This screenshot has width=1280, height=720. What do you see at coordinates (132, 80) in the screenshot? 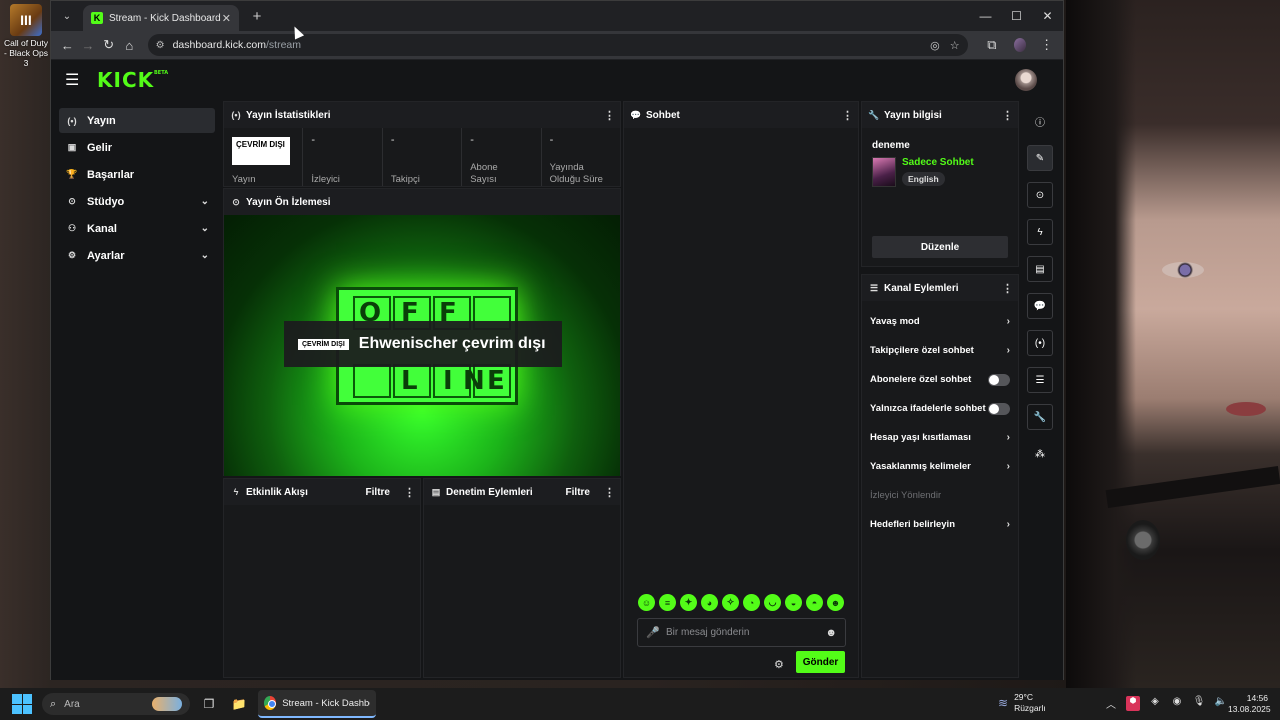
I see `kick-logo: KICK BETA` at bounding box center [132, 80].